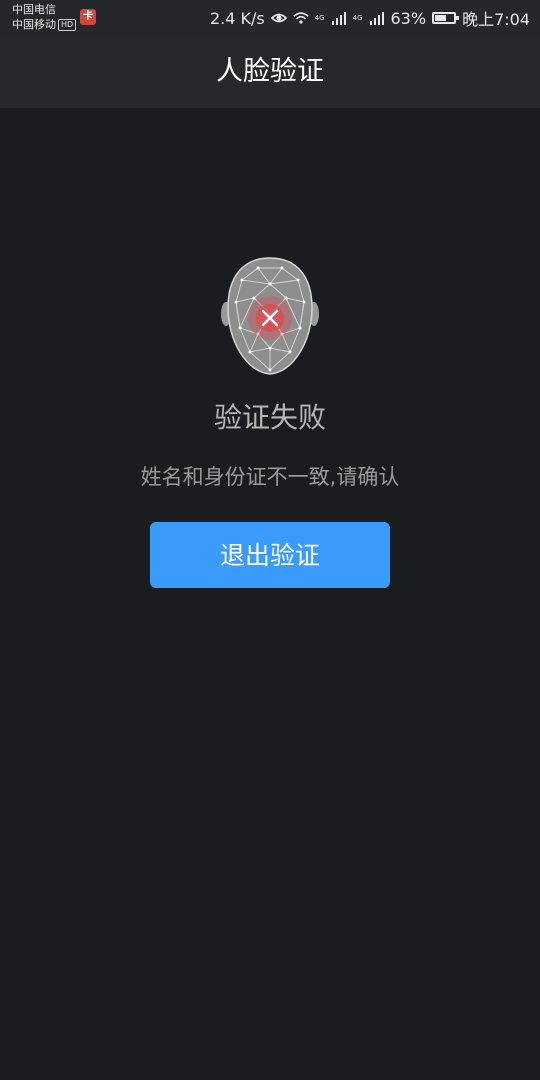 The height and width of the screenshot is (1080, 540). Describe the element at coordinates (270, 477) in the screenshot. I see `result-message: 姓名和身份证不一致,请确认` at that location.